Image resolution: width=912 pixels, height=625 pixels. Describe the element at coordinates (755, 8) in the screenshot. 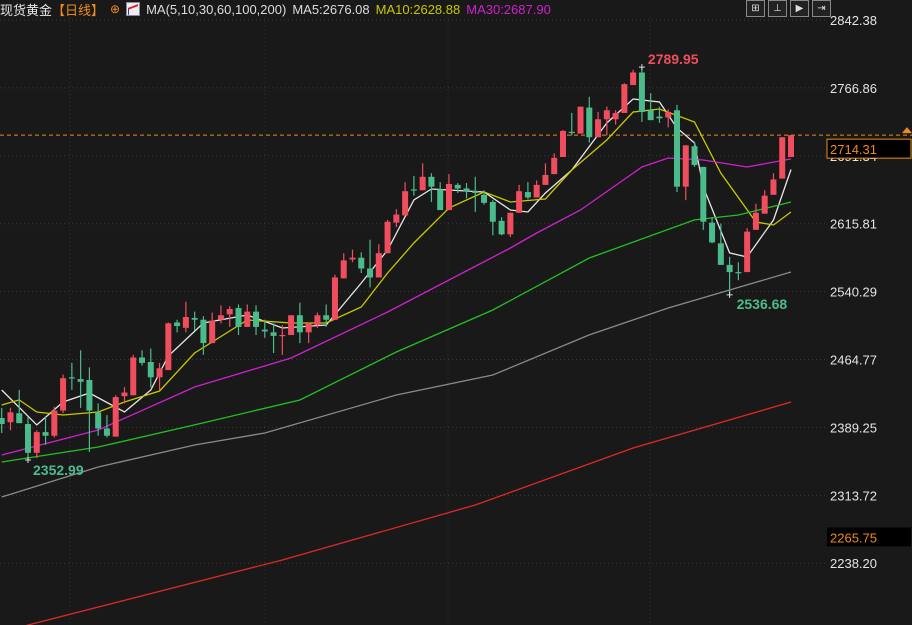

I see `crosshair-icon: ⊞` at that location.